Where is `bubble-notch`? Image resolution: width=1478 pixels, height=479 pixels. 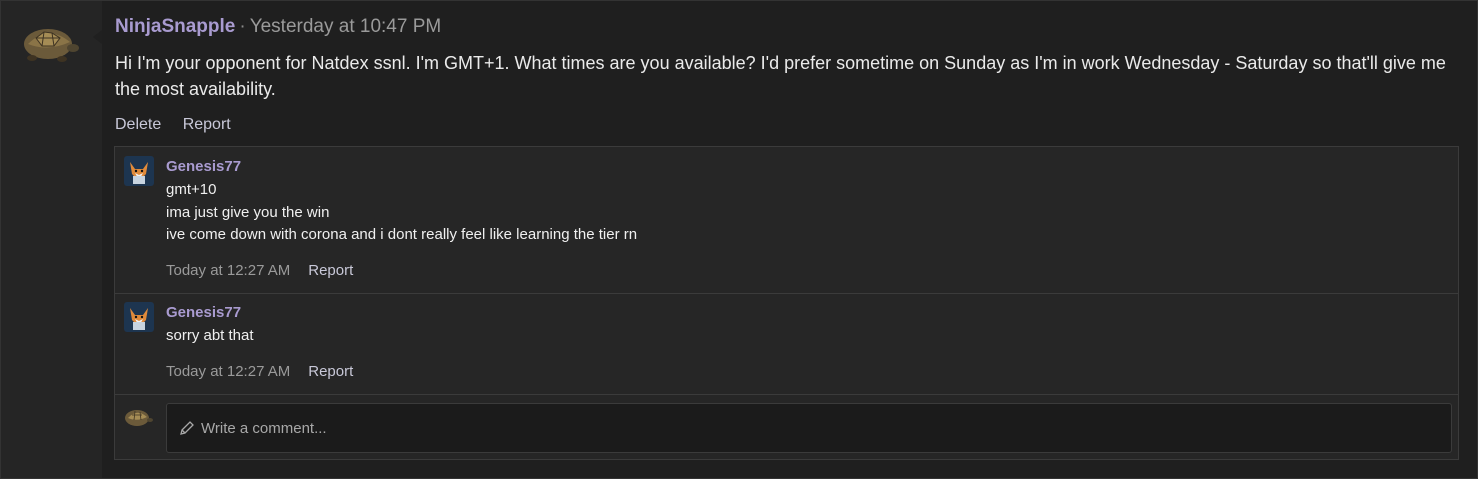
bubble-notch is located at coordinates (97, 37).